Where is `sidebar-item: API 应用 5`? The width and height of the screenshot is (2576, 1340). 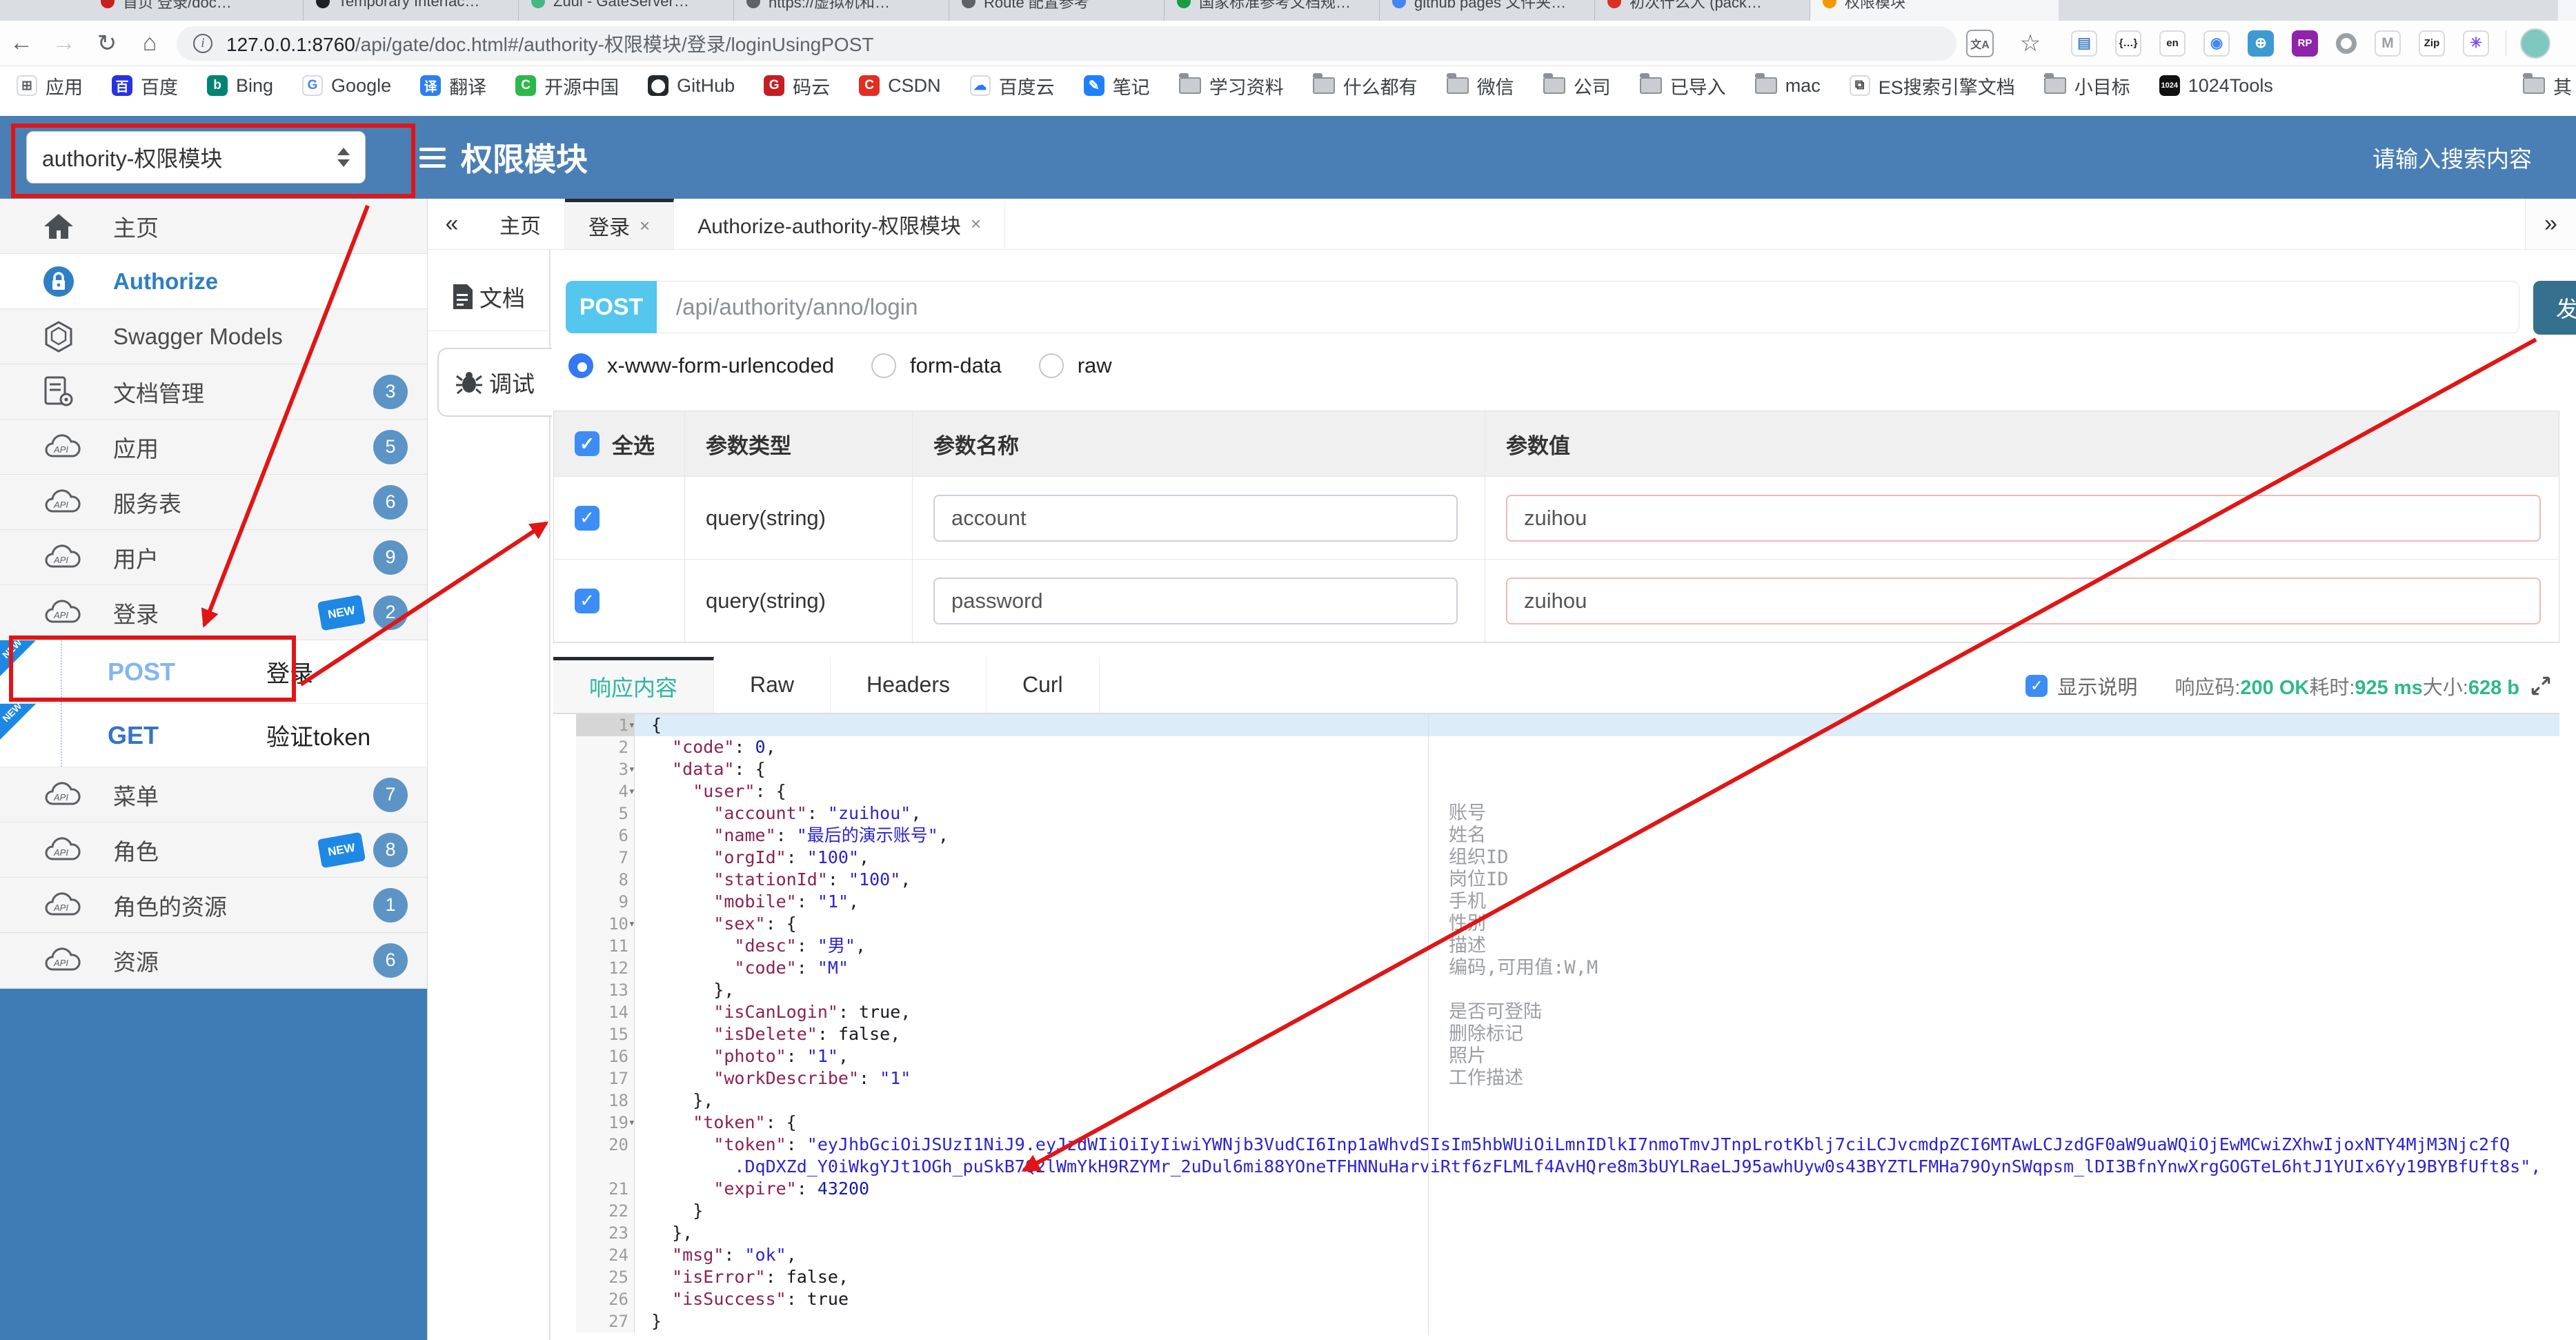 sidebar-item: API 应用 5 is located at coordinates (213, 447).